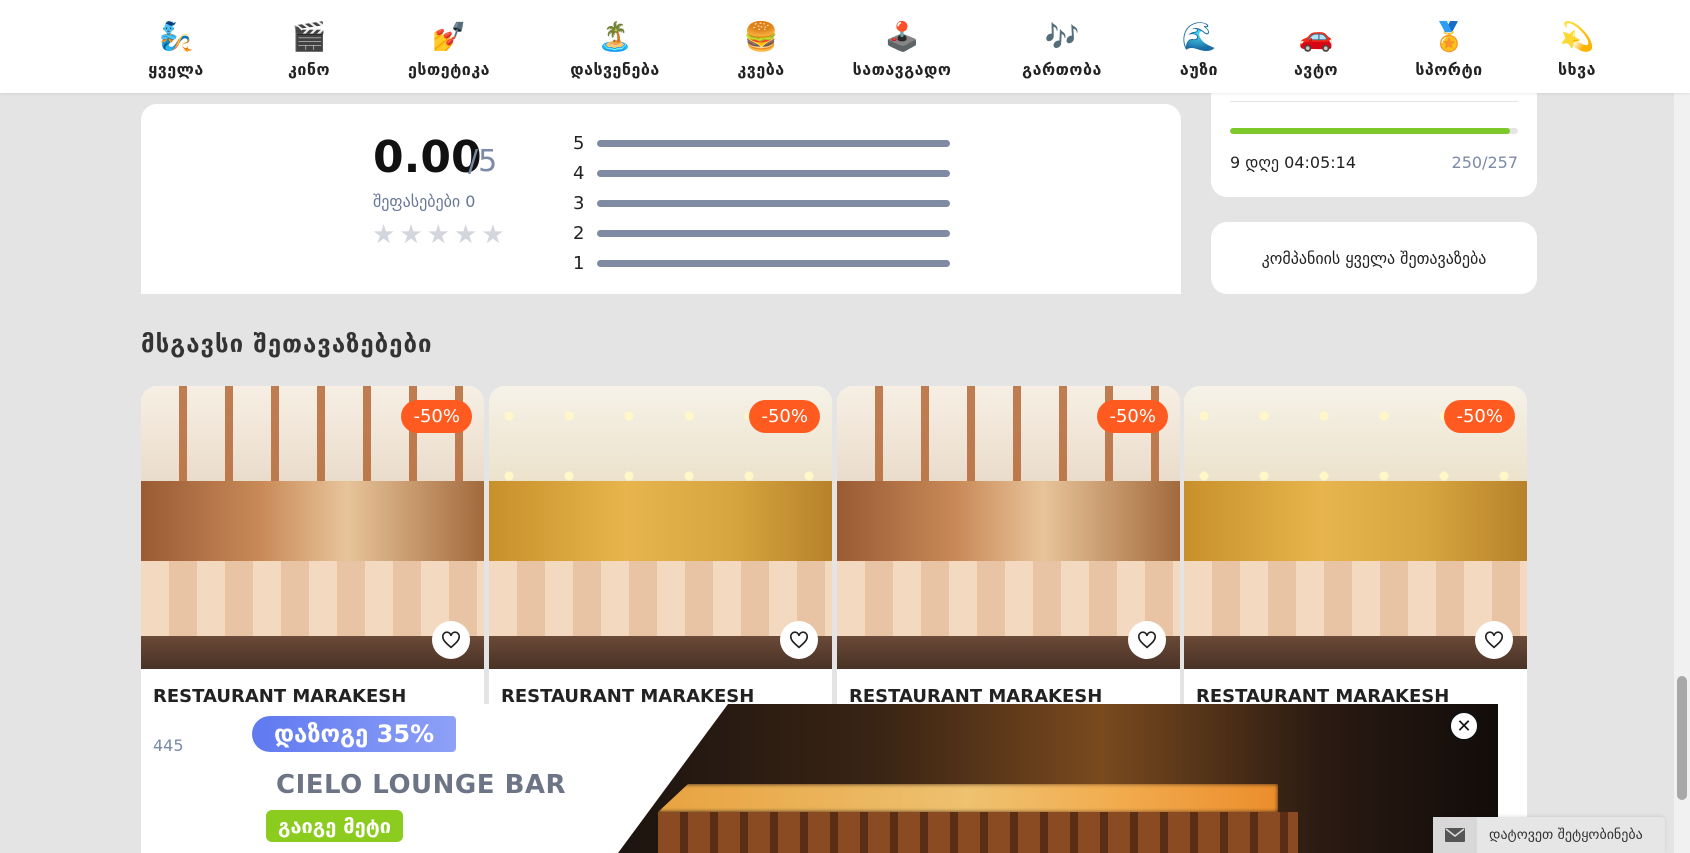  I want to click on category-label: კვება, so click(761, 69).